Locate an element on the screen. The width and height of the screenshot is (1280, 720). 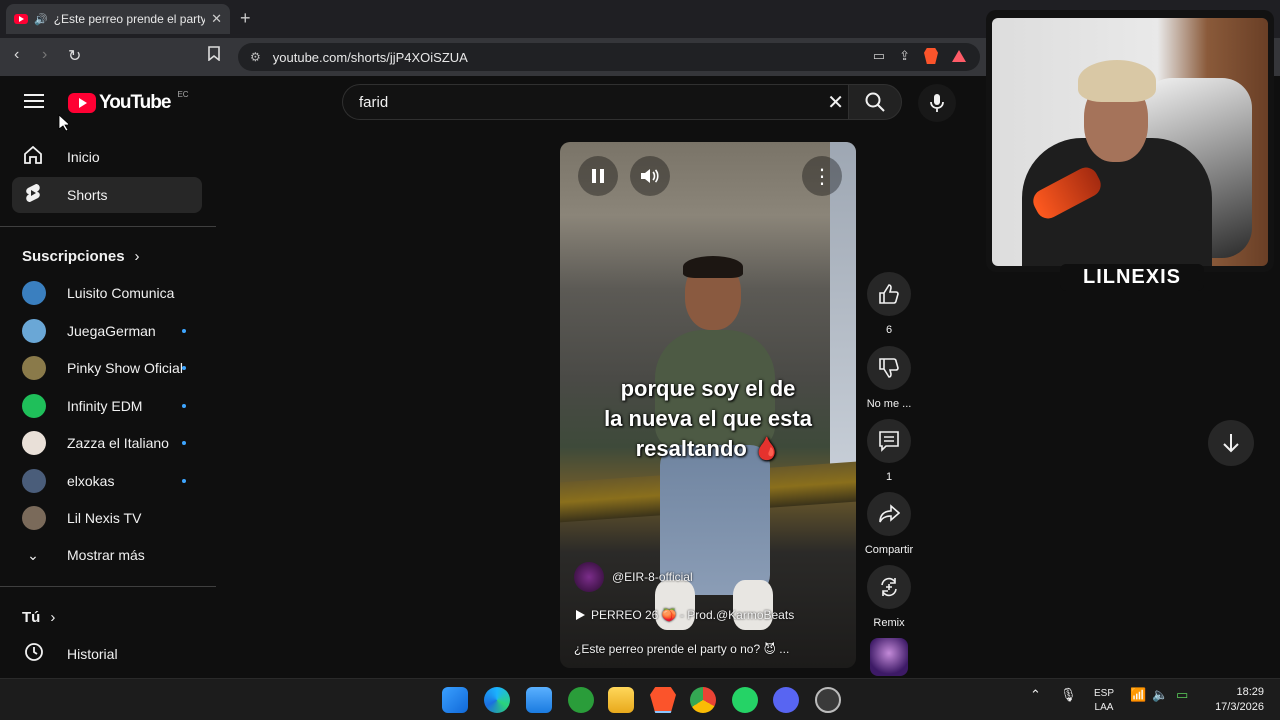
reload-icon: ↻ is located at coordinates (74, 56).